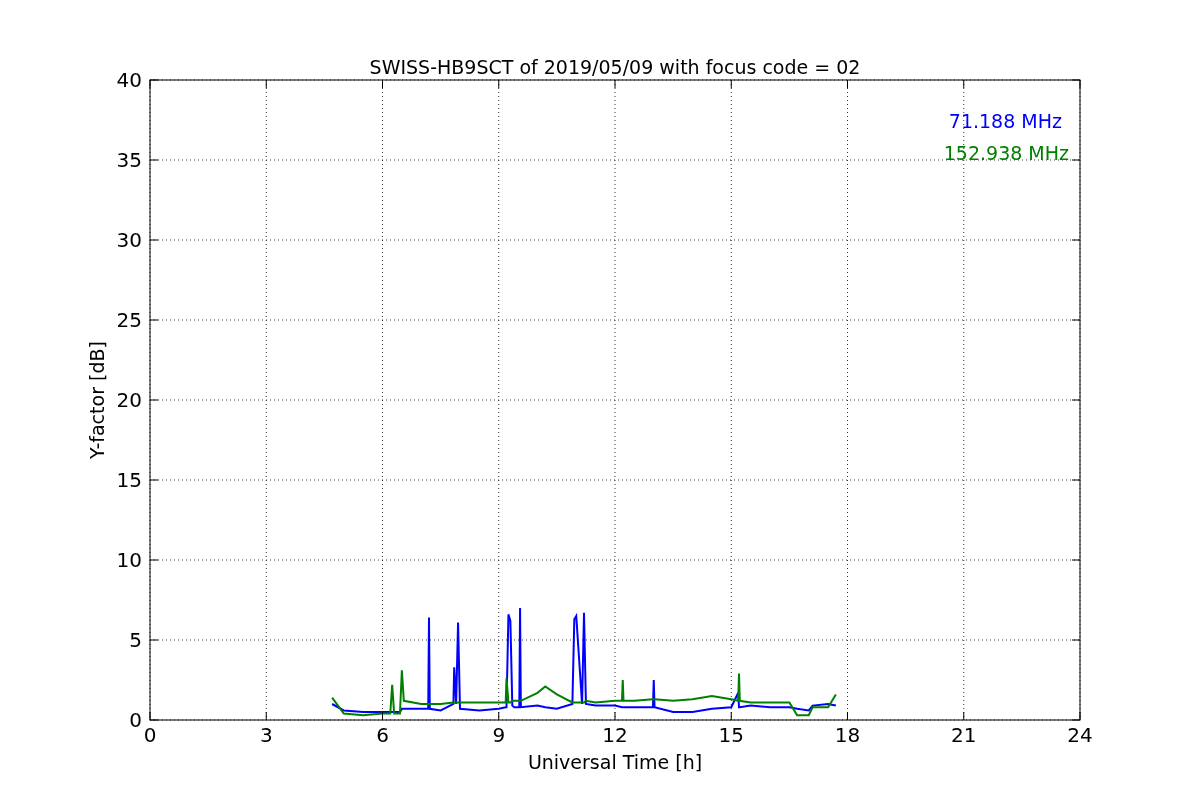  Describe the element at coordinates (266, 735) in the screenshot. I see `x-tick-label: 3` at that location.